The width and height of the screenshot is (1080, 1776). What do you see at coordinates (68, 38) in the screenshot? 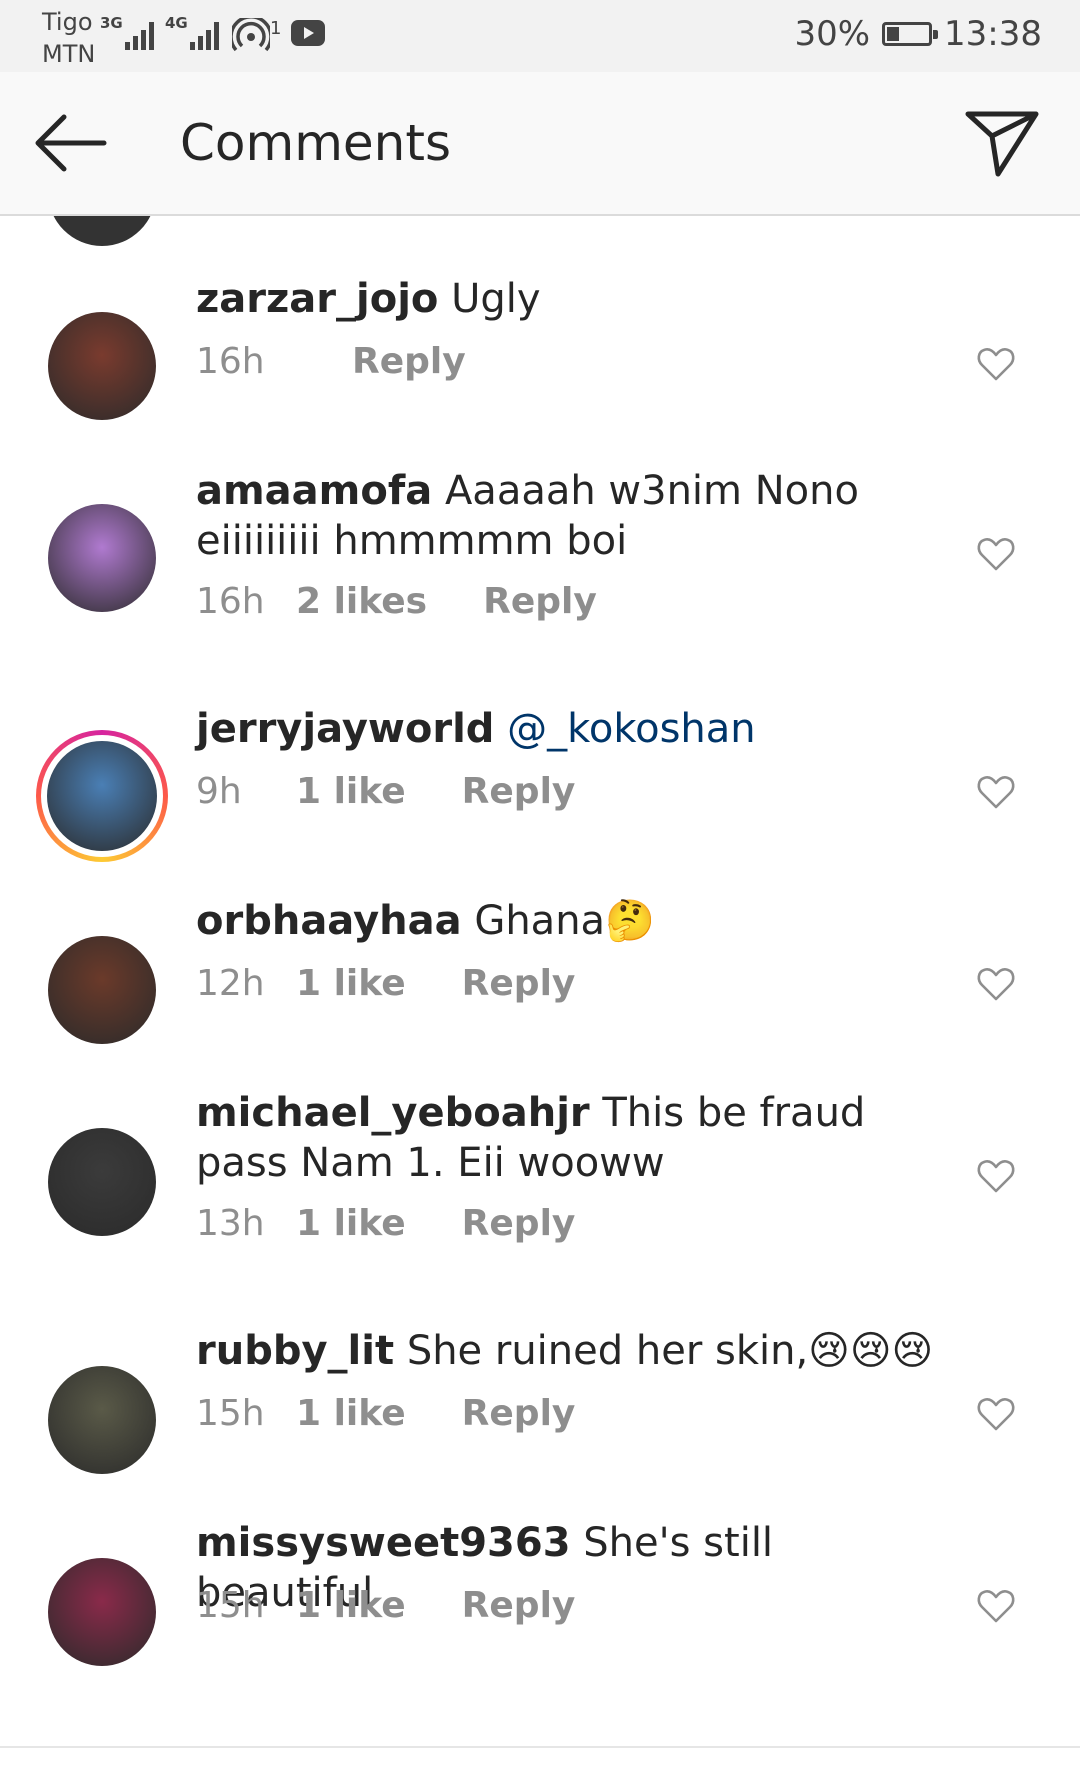
I see `carrier-names: Tigo MTN` at bounding box center [68, 38].